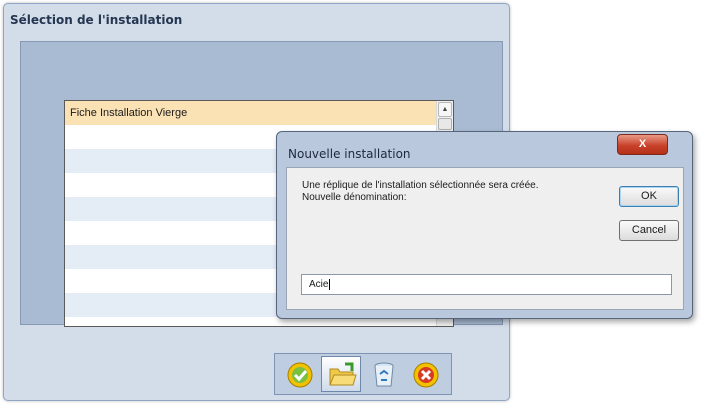 This screenshot has width=702, height=406. I want to click on delete-button, so click(383, 374).